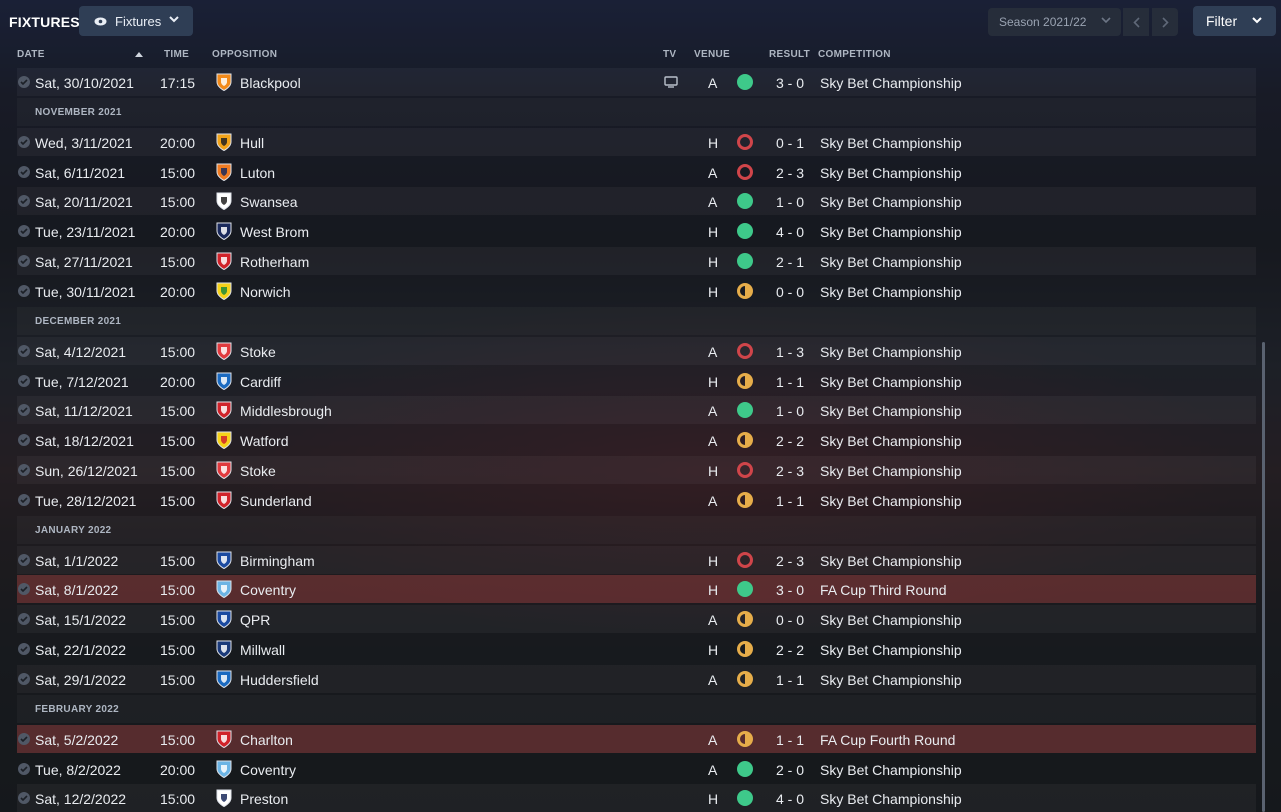 This screenshot has width=1281, height=812. I want to click on opposition-name: Huddersfield, so click(279, 680).